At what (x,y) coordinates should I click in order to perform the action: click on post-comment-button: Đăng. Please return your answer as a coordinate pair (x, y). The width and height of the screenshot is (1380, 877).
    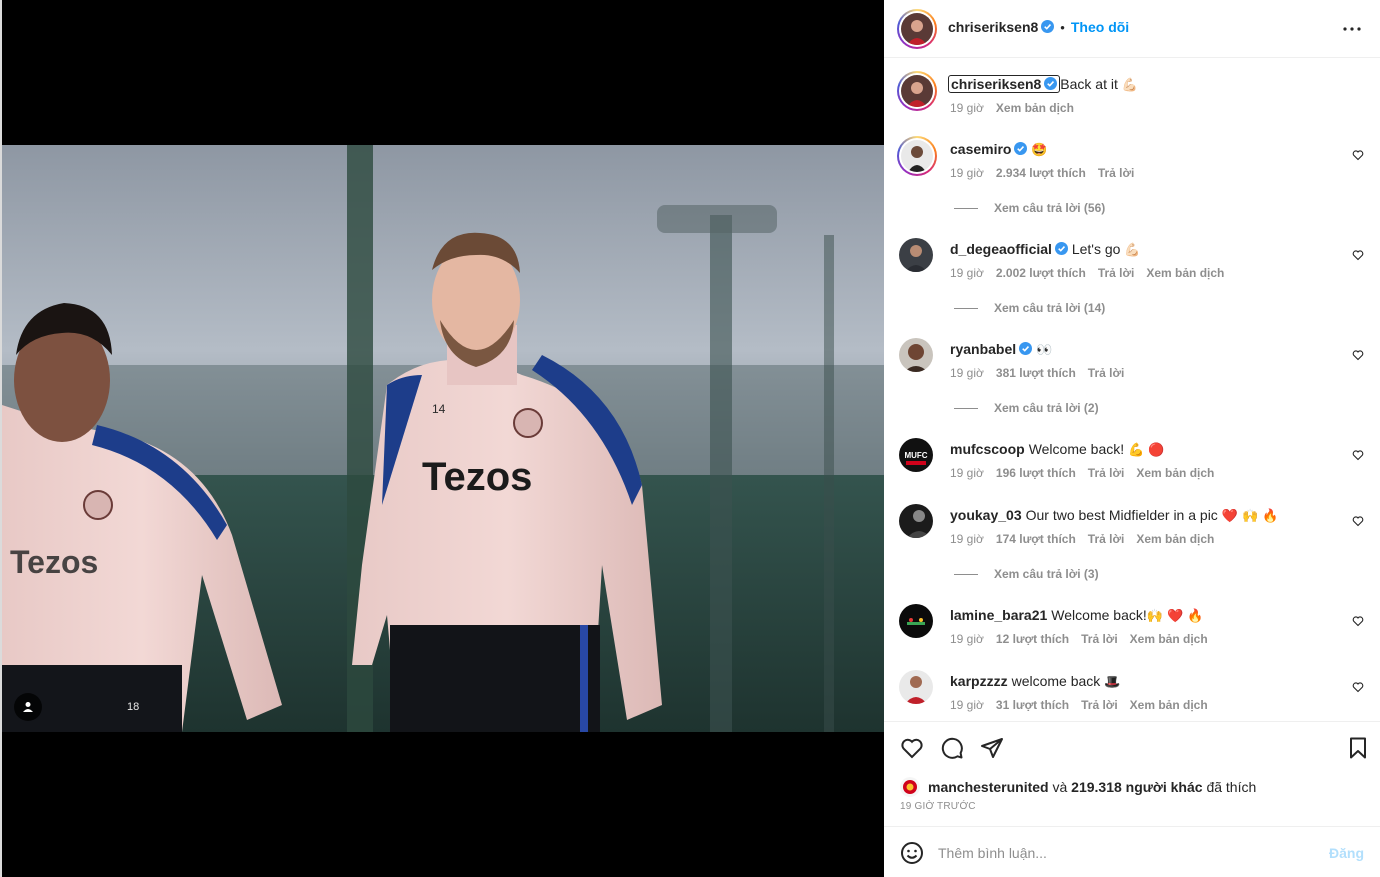
    Looking at the image, I should click on (1346, 853).